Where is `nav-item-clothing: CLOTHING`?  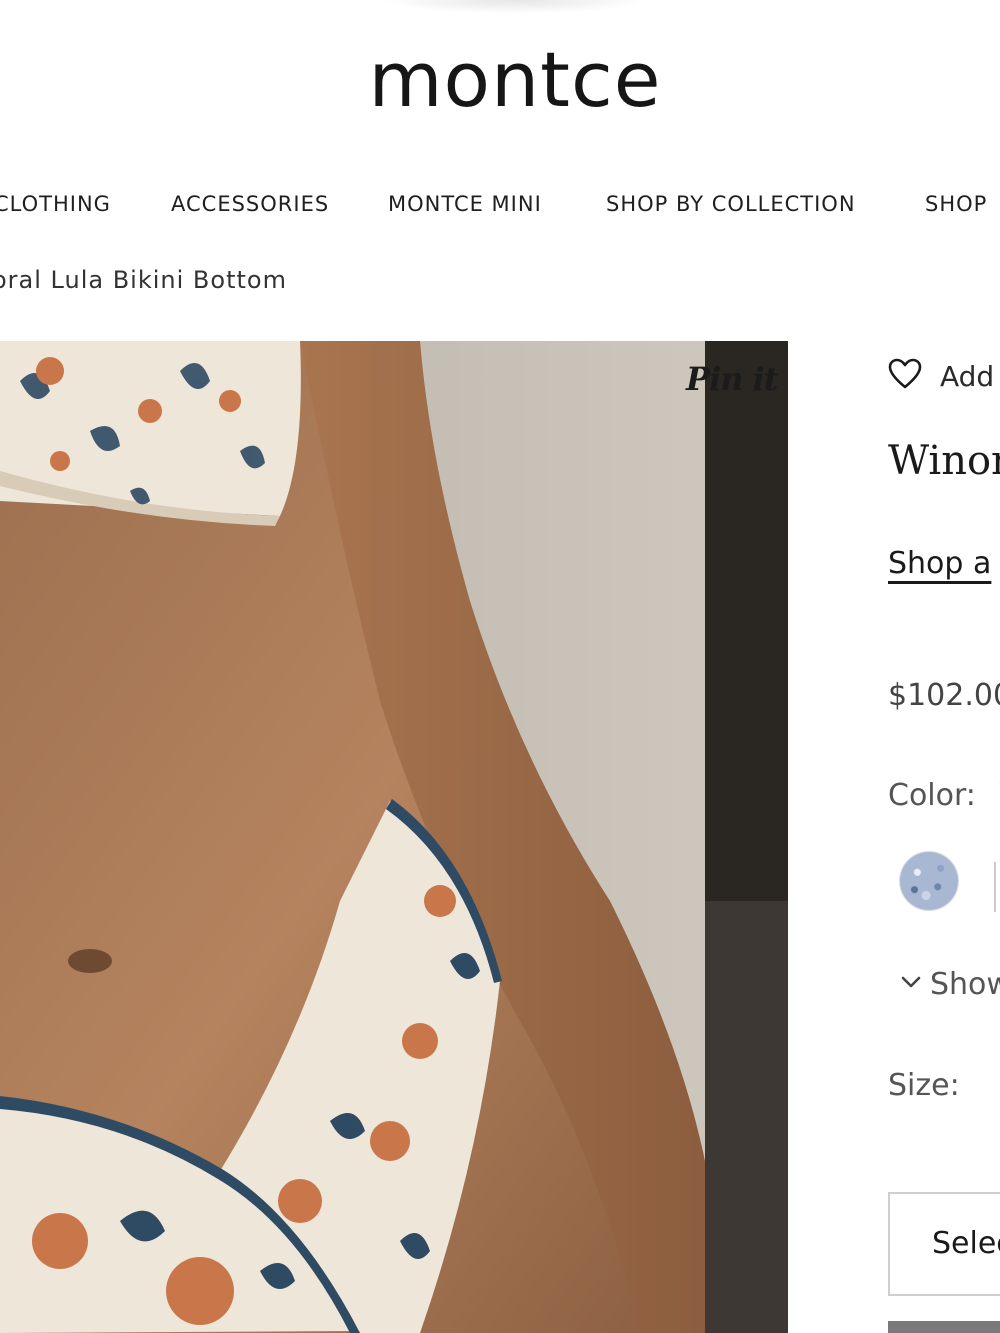
nav-item-clothing: CLOTHING is located at coordinates (55, 204).